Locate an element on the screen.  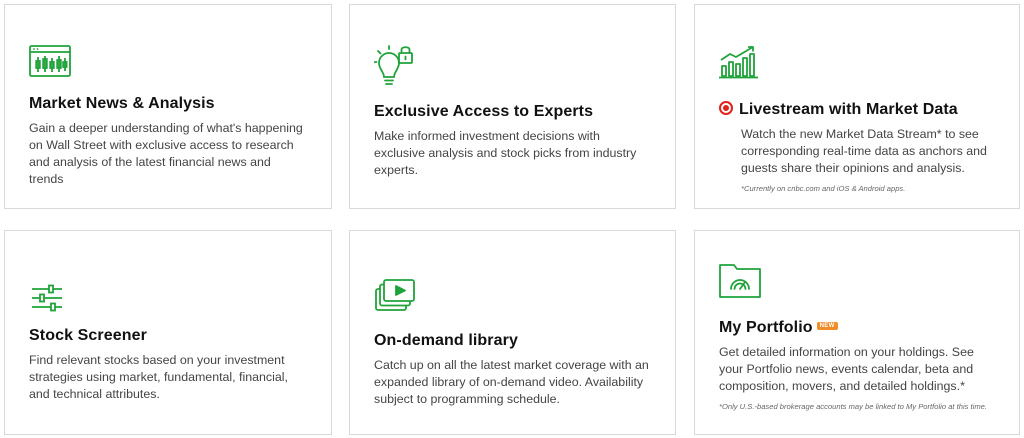
portfolio-folder-gauge-icon is located at coordinates (740, 281).